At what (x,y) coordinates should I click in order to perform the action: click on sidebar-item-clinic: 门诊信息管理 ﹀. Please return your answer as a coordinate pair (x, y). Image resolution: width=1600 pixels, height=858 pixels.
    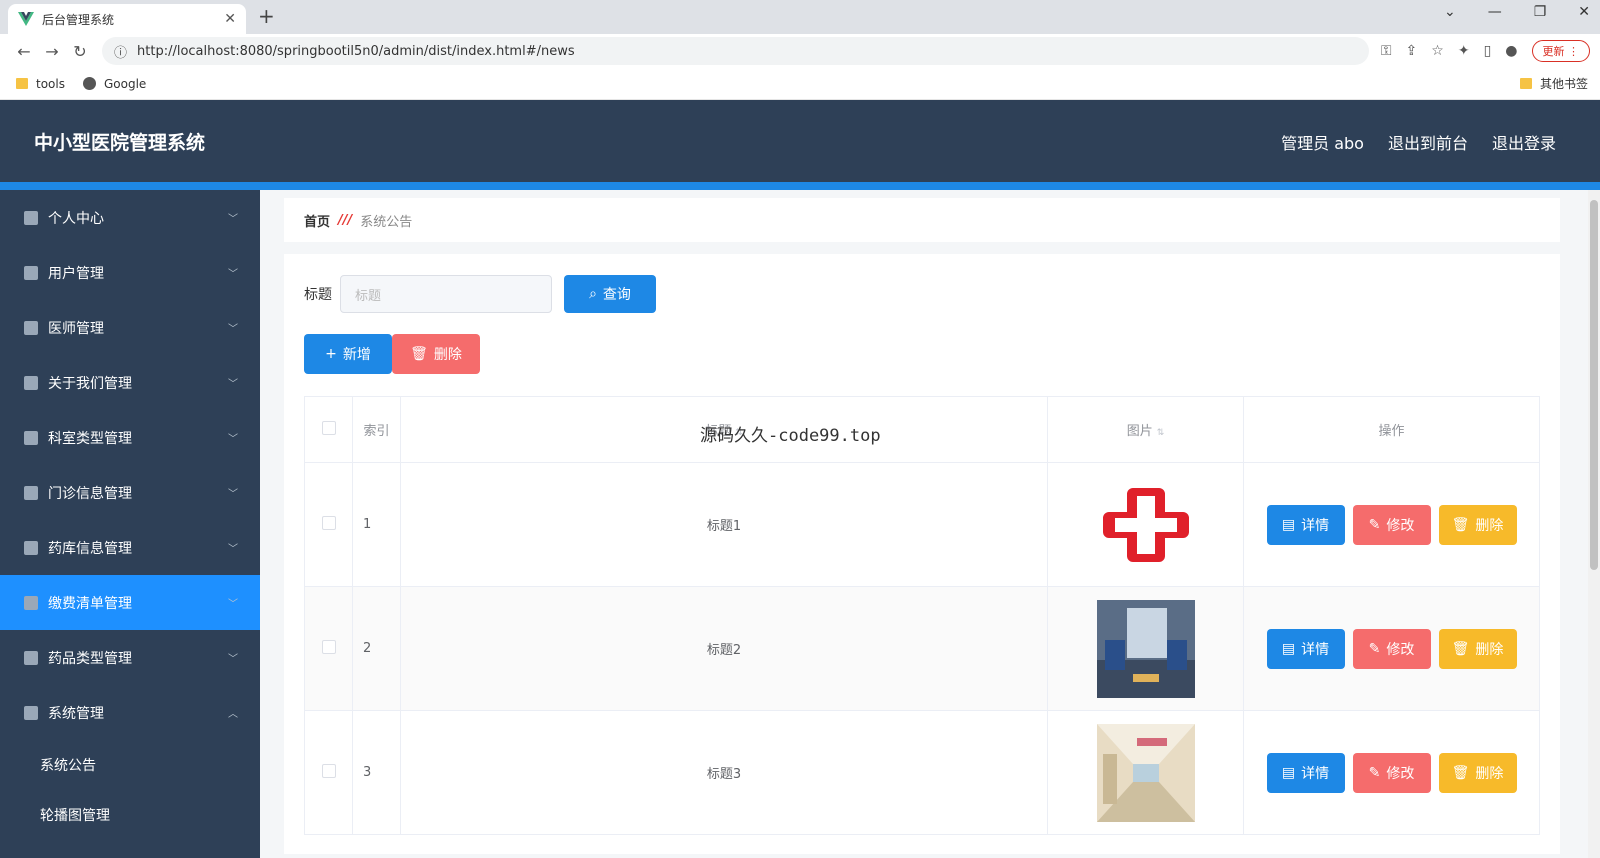
    Looking at the image, I should click on (130, 492).